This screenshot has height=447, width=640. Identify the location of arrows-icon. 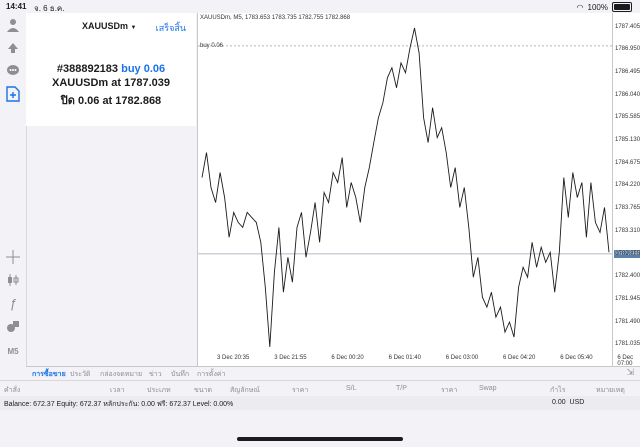
(13, 48).